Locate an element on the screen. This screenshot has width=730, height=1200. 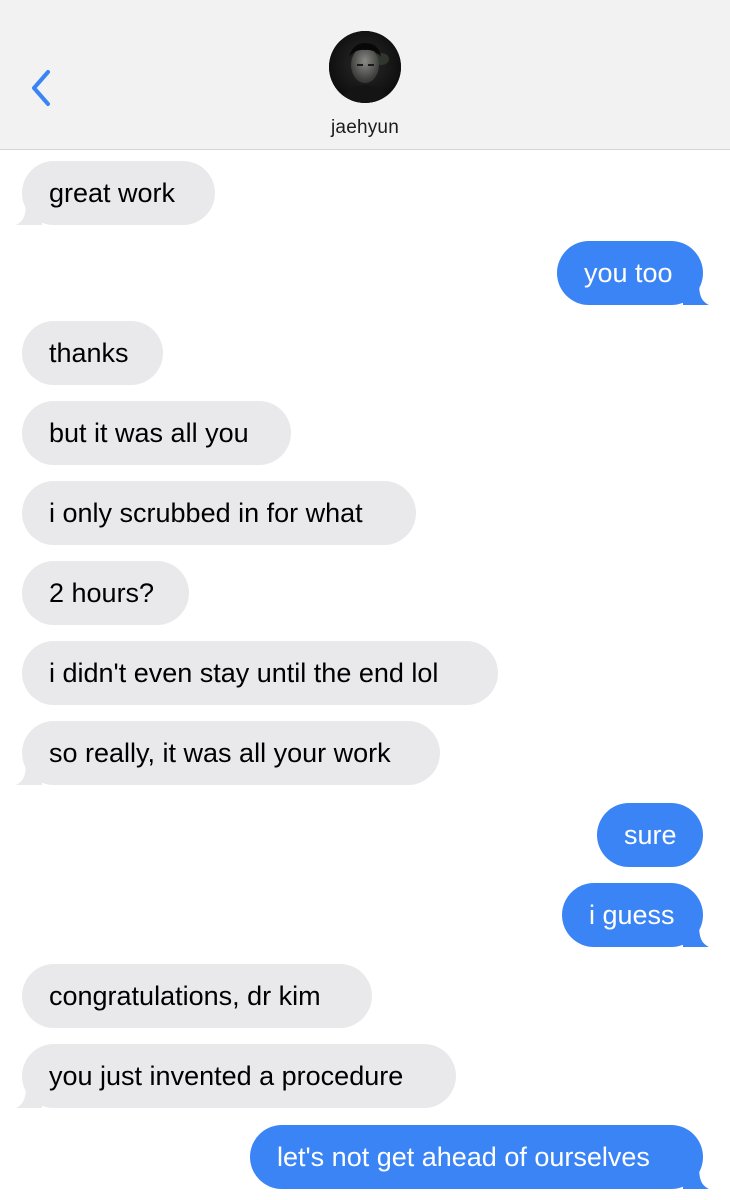
message-sent: i guess is located at coordinates (635, 915).